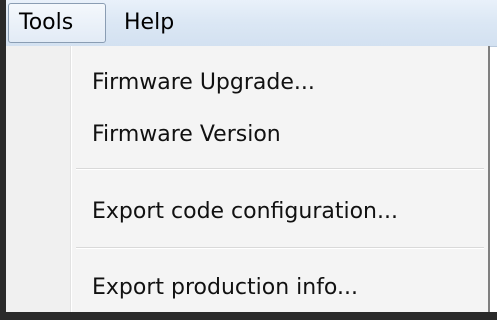 This screenshot has height=320, width=497. Describe the element at coordinates (248, 23) in the screenshot. I see `menu-bar: Tools Help` at that location.